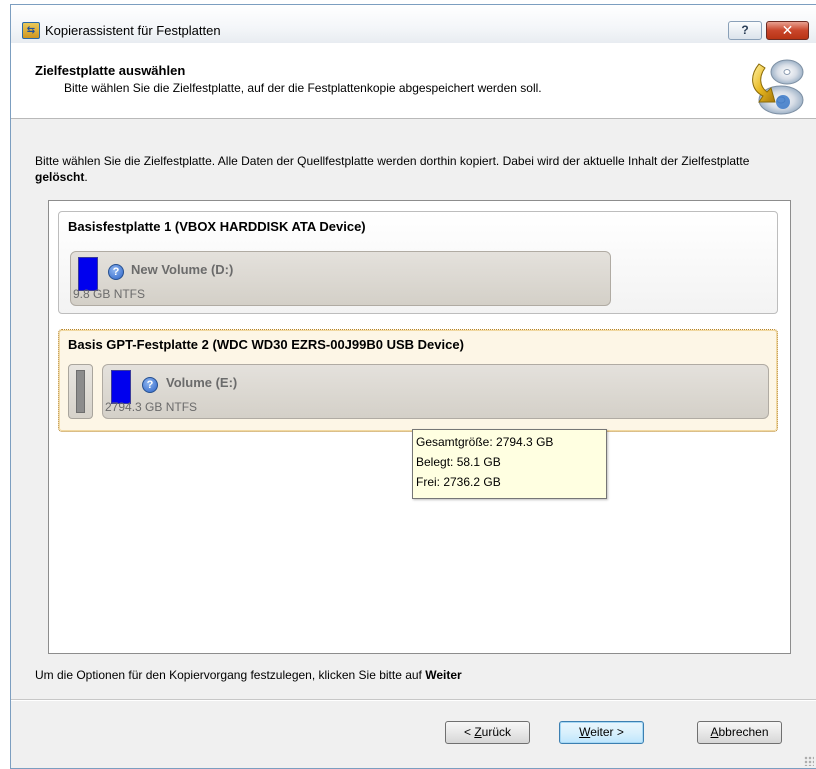 The image size is (816, 769). Describe the element at coordinates (809, 761) in the screenshot. I see `resize-grip` at that location.